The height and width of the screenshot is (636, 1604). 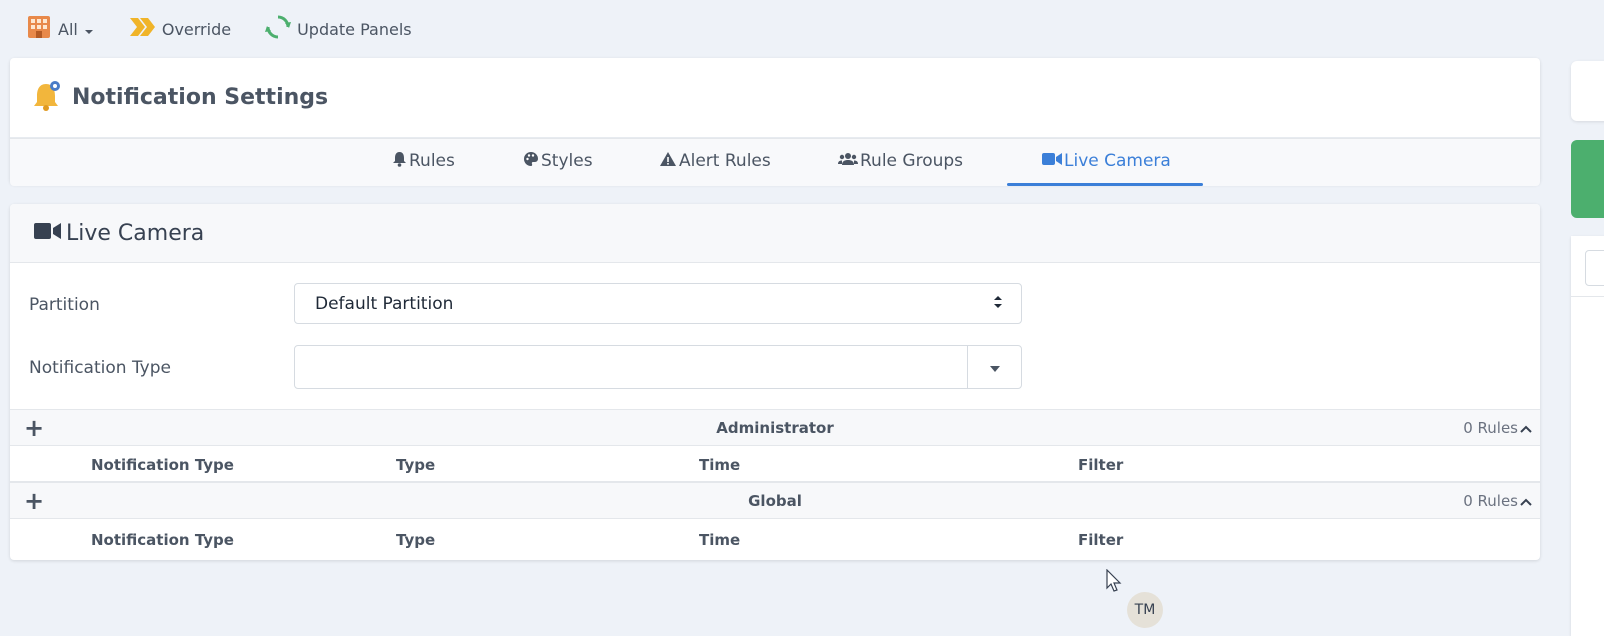 I want to click on top-toolbar: All Override Update Panels, so click(x=219, y=29).